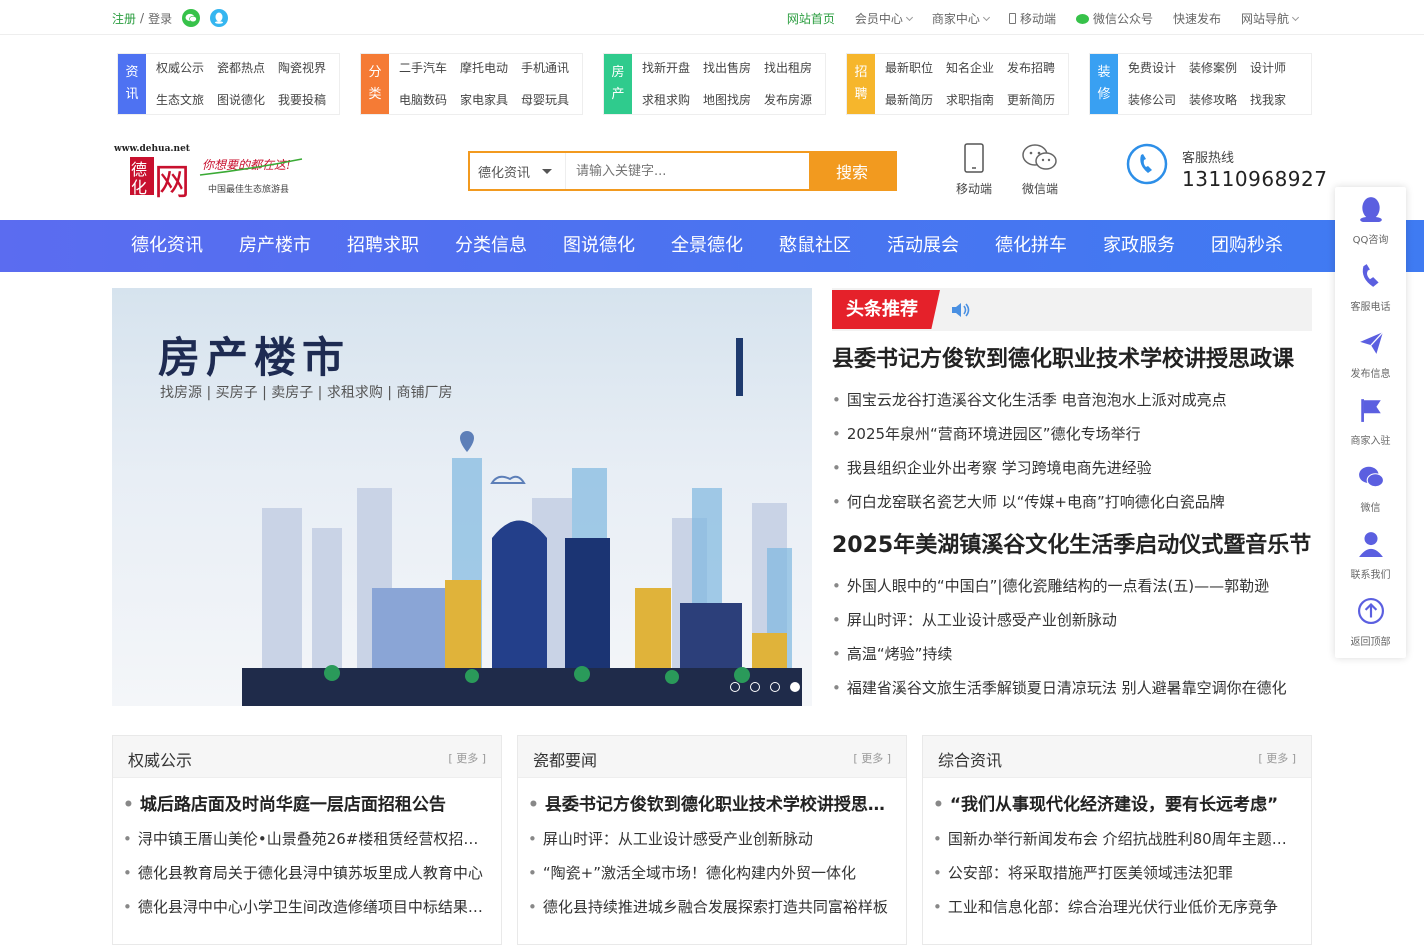 The height and width of the screenshot is (945, 1424). Describe the element at coordinates (1370, 287) in the screenshot. I see `sidebar-item: 客服电话` at that location.